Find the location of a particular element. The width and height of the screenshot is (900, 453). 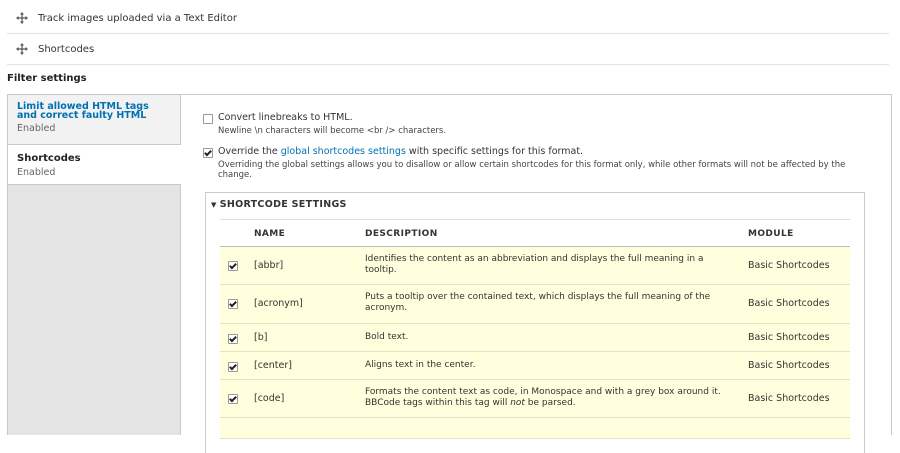

table-header: NAME DESCRIPTION MODULE is located at coordinates (535, 233).